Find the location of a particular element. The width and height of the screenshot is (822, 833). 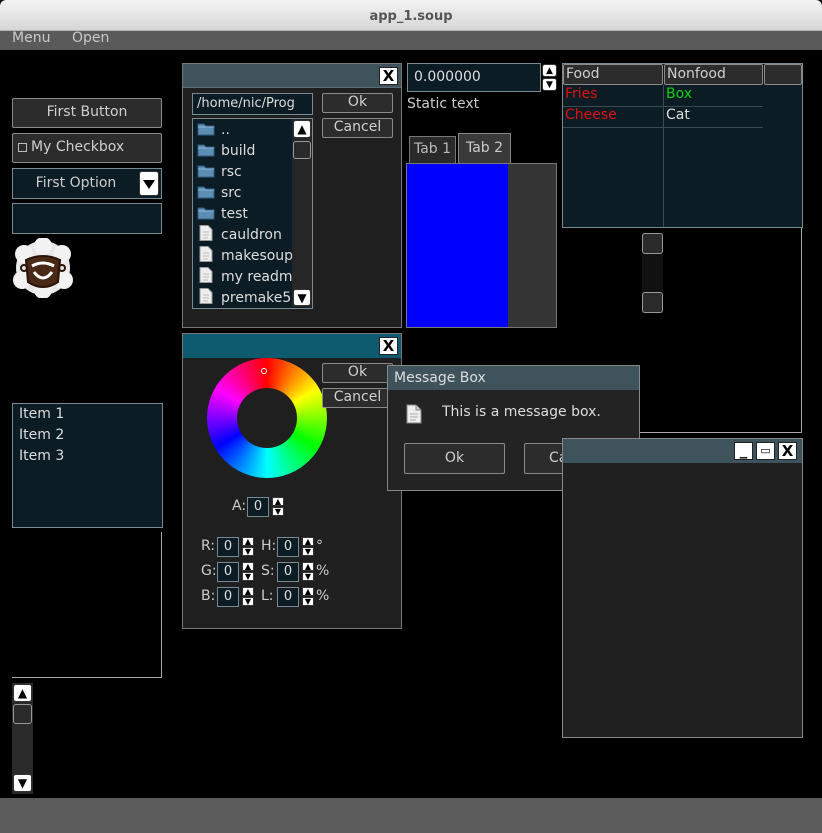

color-field-label: R: is located at coordinates (208, 546).